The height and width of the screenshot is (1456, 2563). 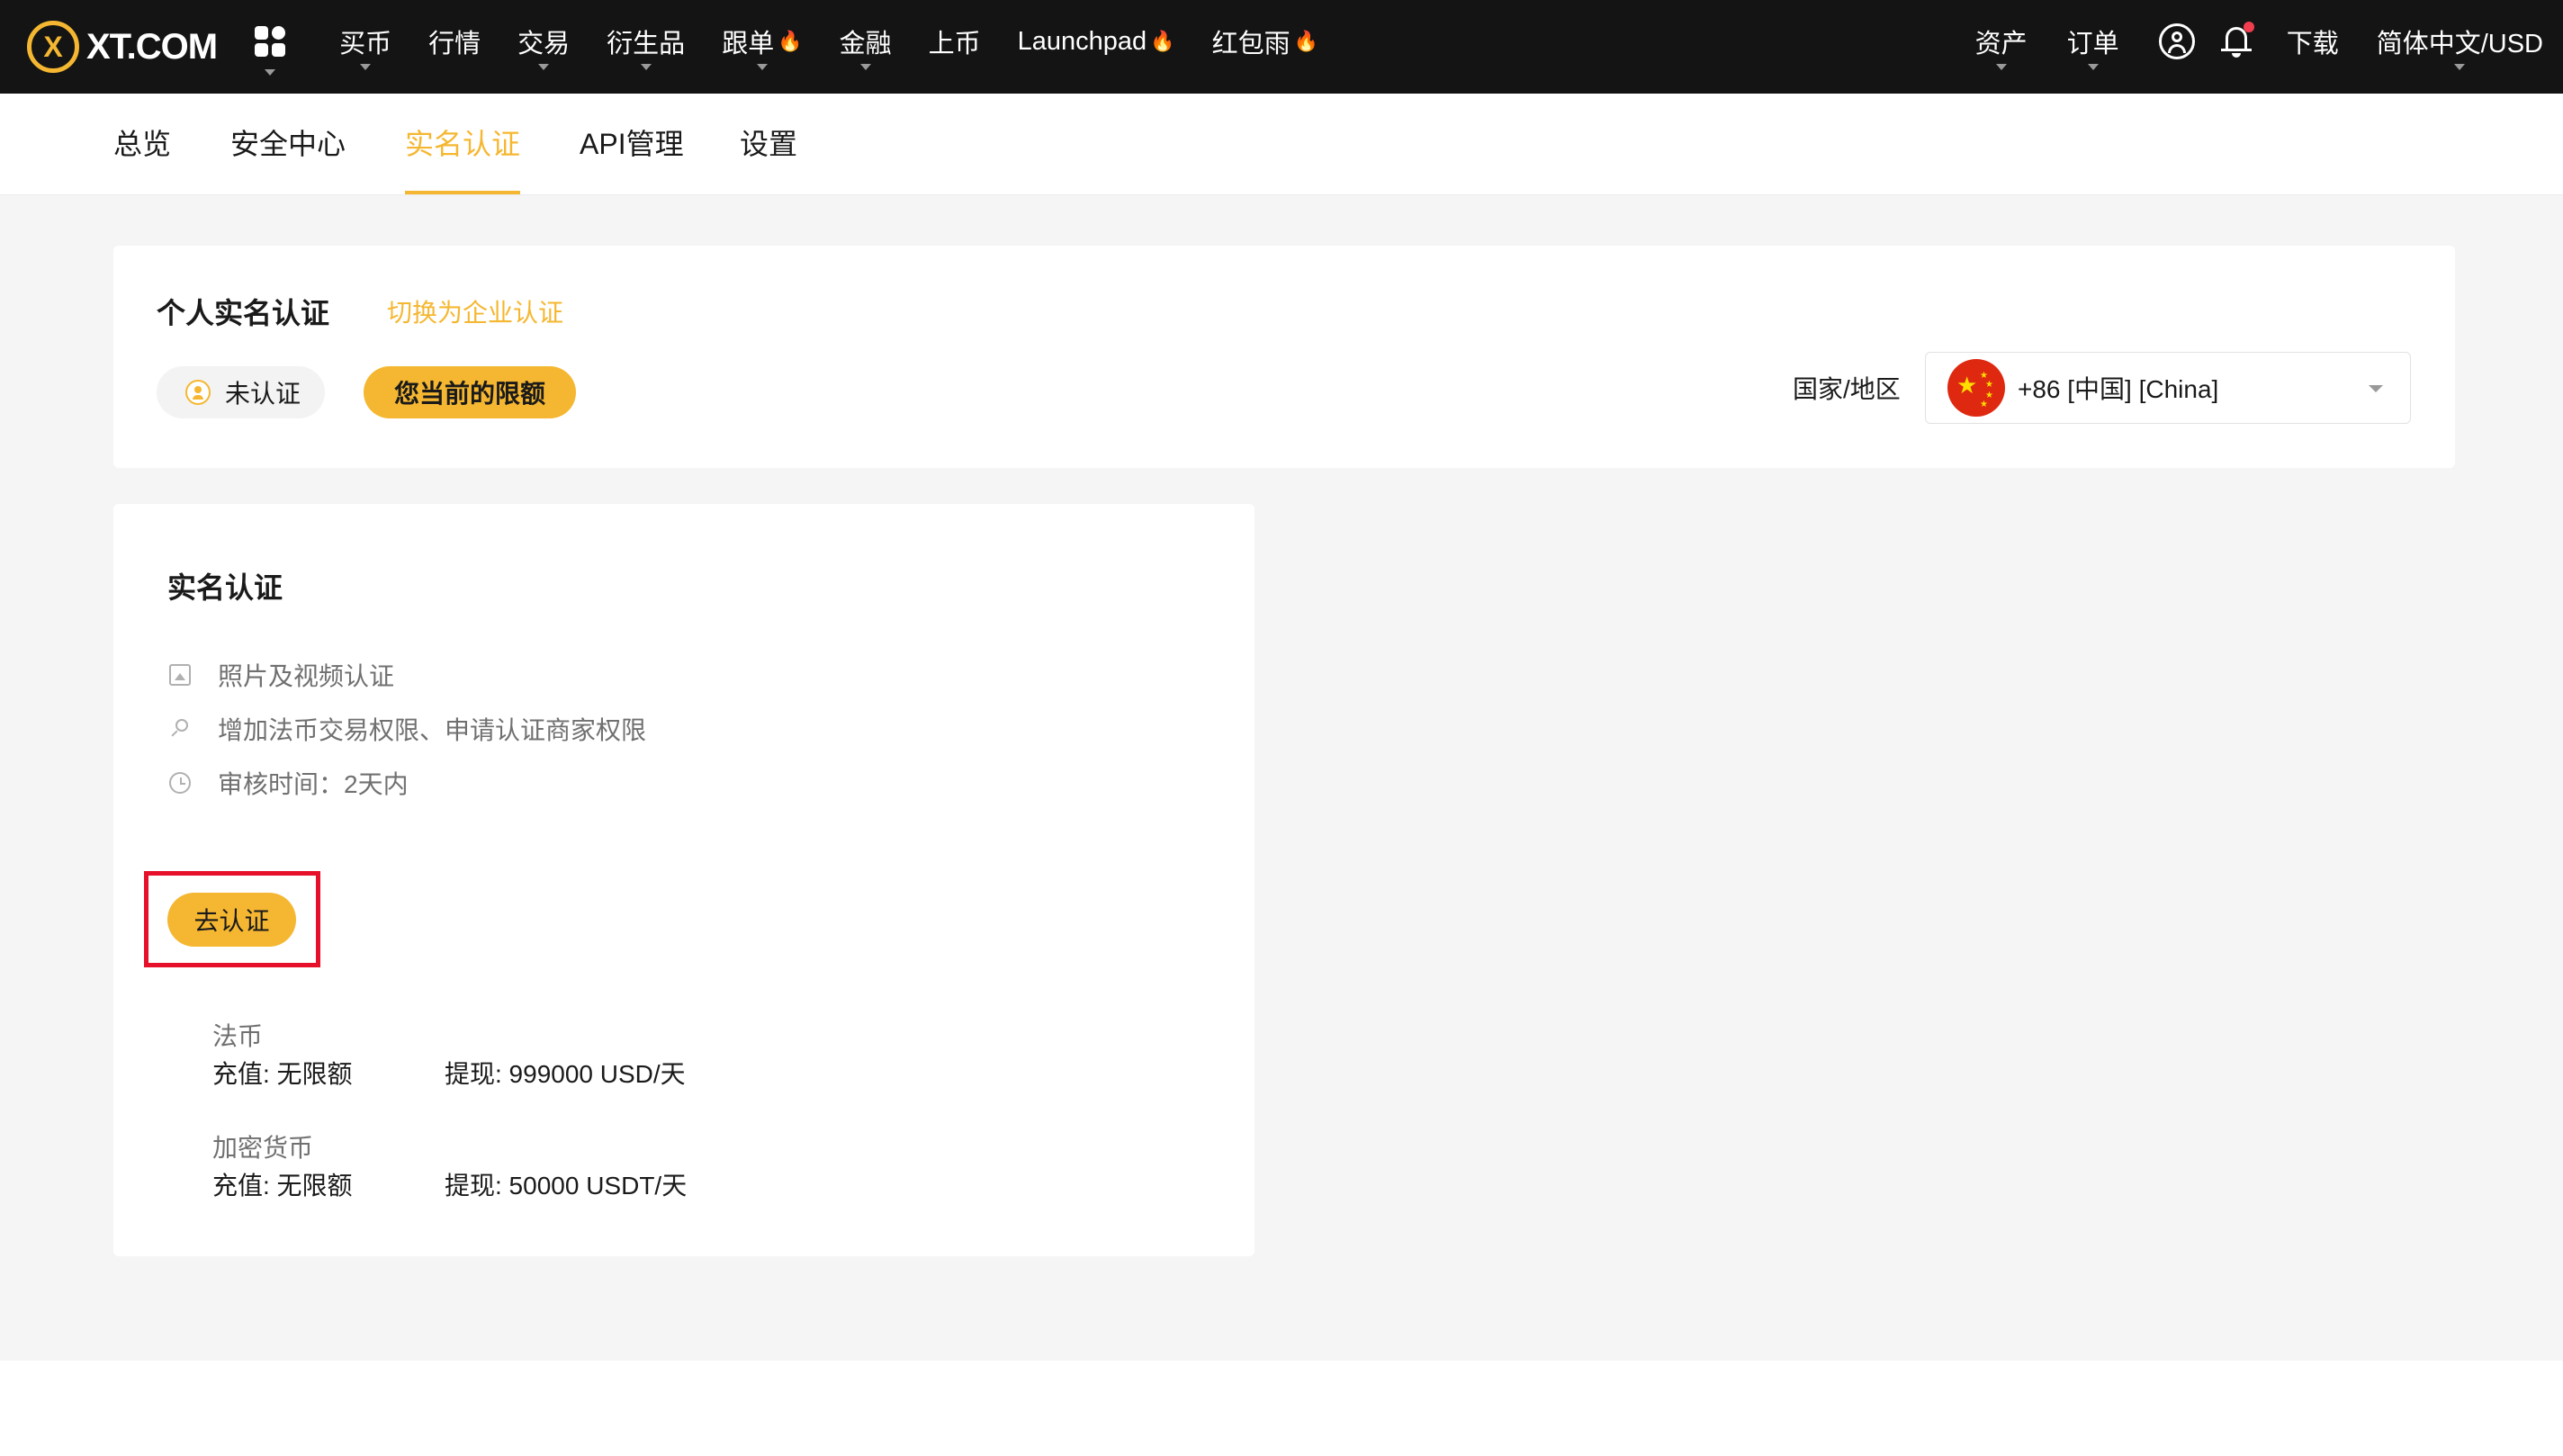 What do you see at coordinates (142, 144) in the screenshot?
I see `tab-overview: 总览` at bounding box center [142, 144].